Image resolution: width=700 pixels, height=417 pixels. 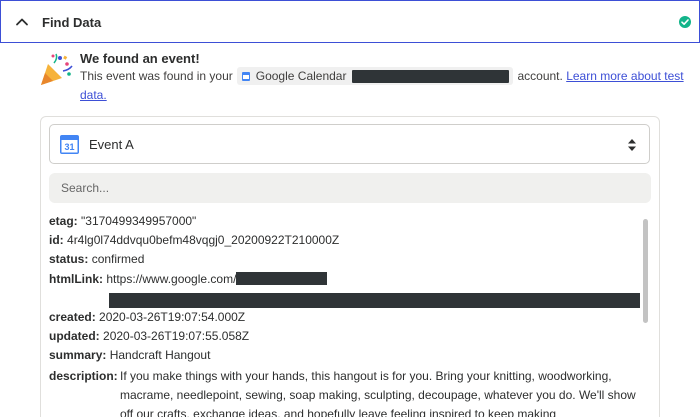 I want to click on updown-chevron-icon, so click(x=632, y=145).